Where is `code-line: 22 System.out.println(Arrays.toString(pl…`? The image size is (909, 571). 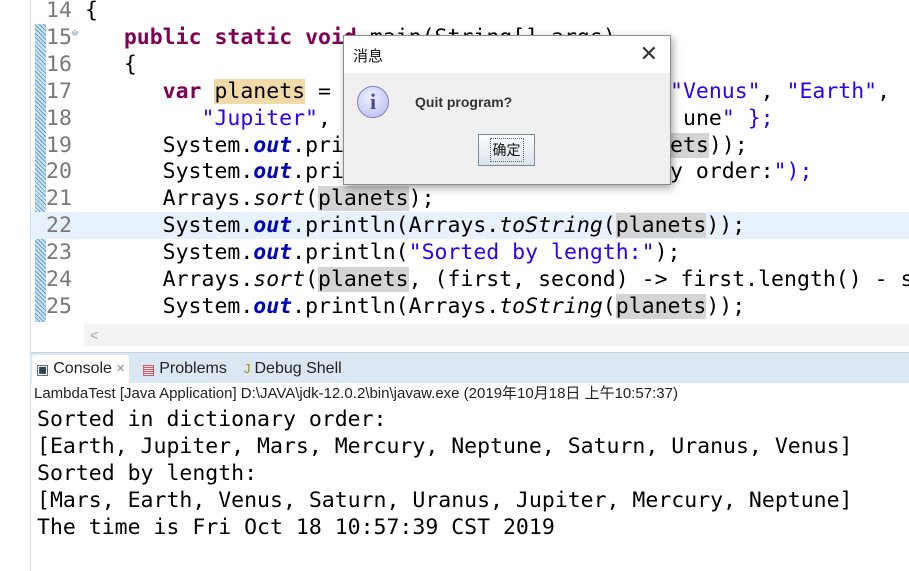
code-line: 22 System.out.println(Arrays.toString(pl… is located at coordinates (454, 226).